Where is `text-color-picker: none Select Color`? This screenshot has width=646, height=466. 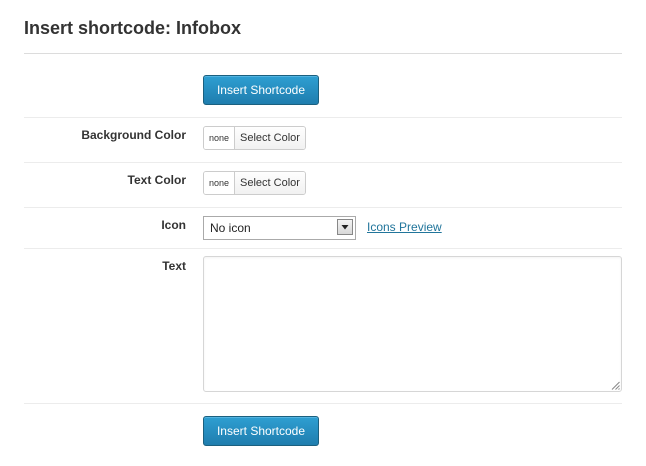 text-color-picker: none Select Color is located at coordinates (254, 183).